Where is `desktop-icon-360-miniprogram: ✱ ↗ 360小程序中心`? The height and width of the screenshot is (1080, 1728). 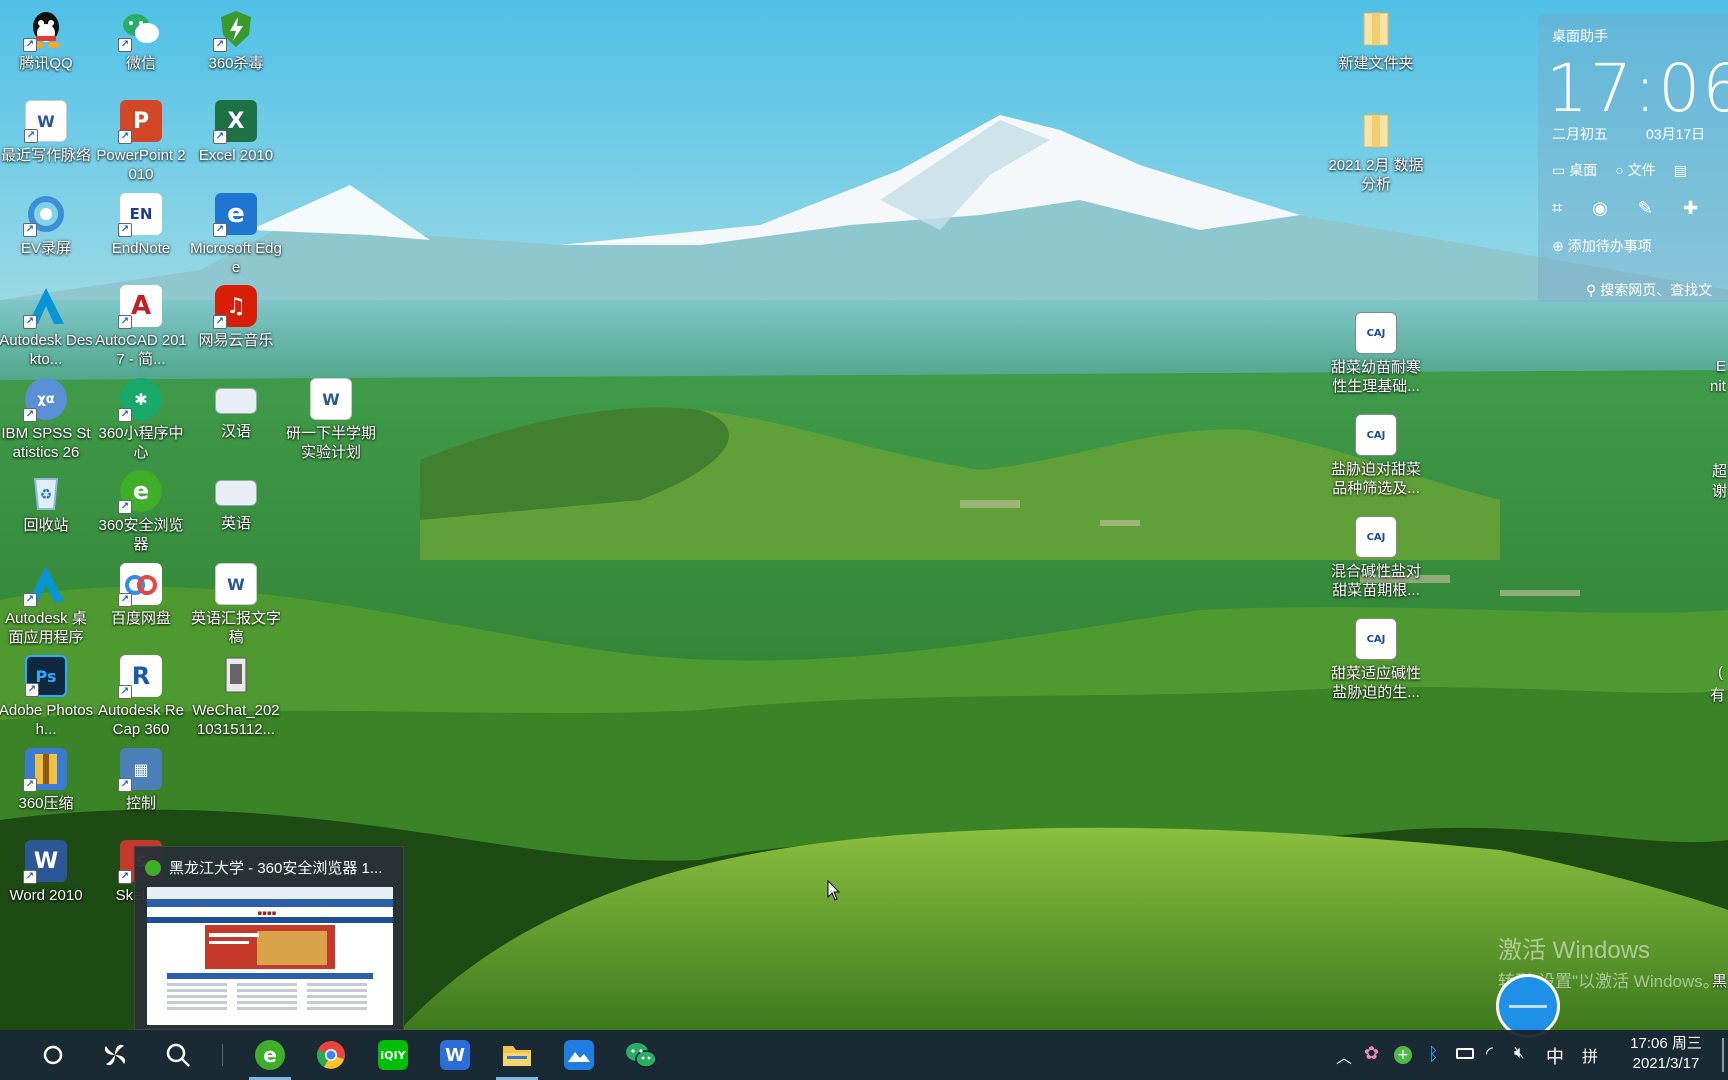
desktop-icon-360-miniprogram: ✱ ↗ 360小程序中心 is located at coordinates (141, 420).